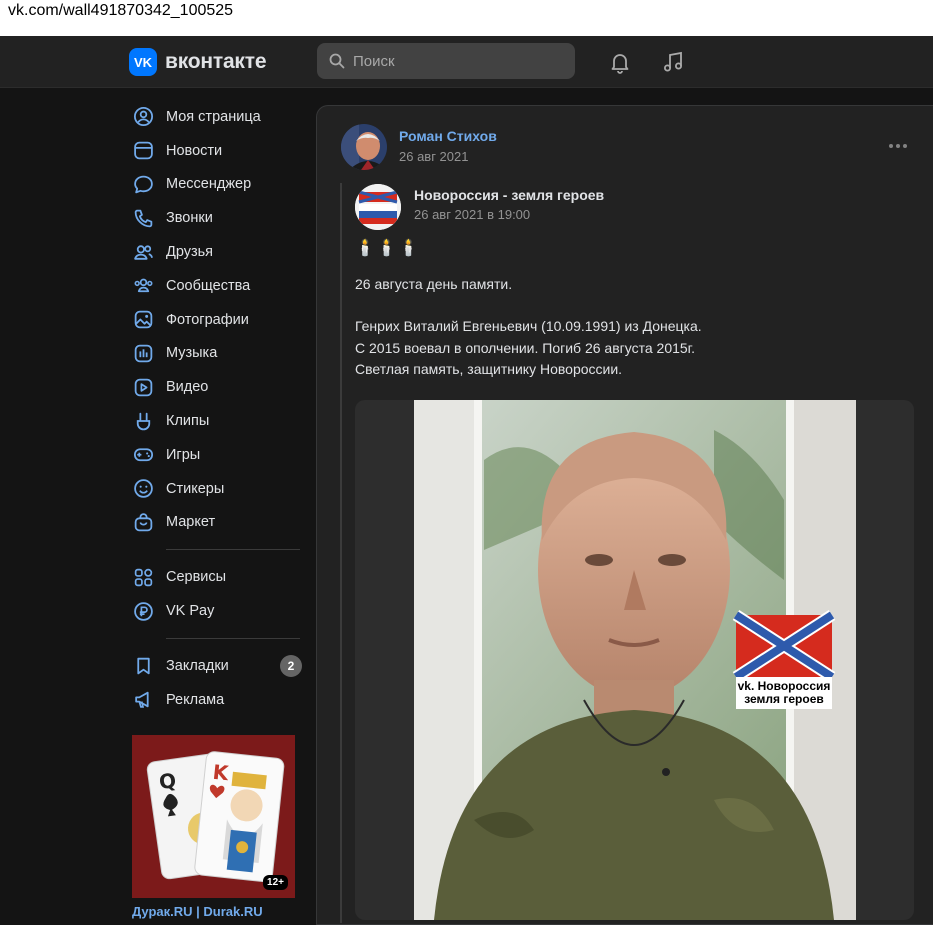 This screenshot has width=933, height=925. Describe the element at coordinates (209, 184) in the screenshot. I see `sidebar-item-label: Мессенджер` at that location.